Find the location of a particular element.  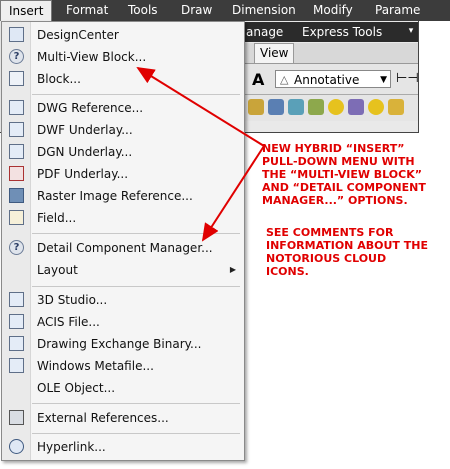

annotation-line: THE “MULTI-VIEW BLOCK” is located at coordinates (342, 174).